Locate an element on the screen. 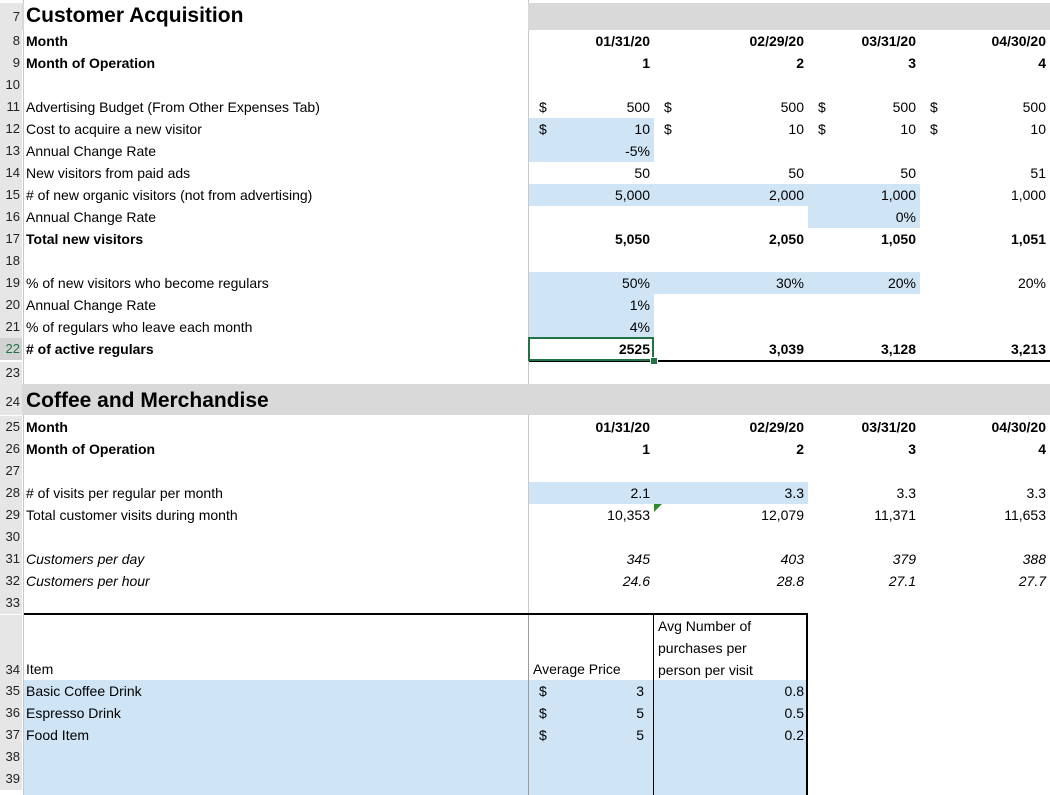 The width and height of the screenshot is (1050, 795). row-header: 39 is located at coordinates (11, 779).